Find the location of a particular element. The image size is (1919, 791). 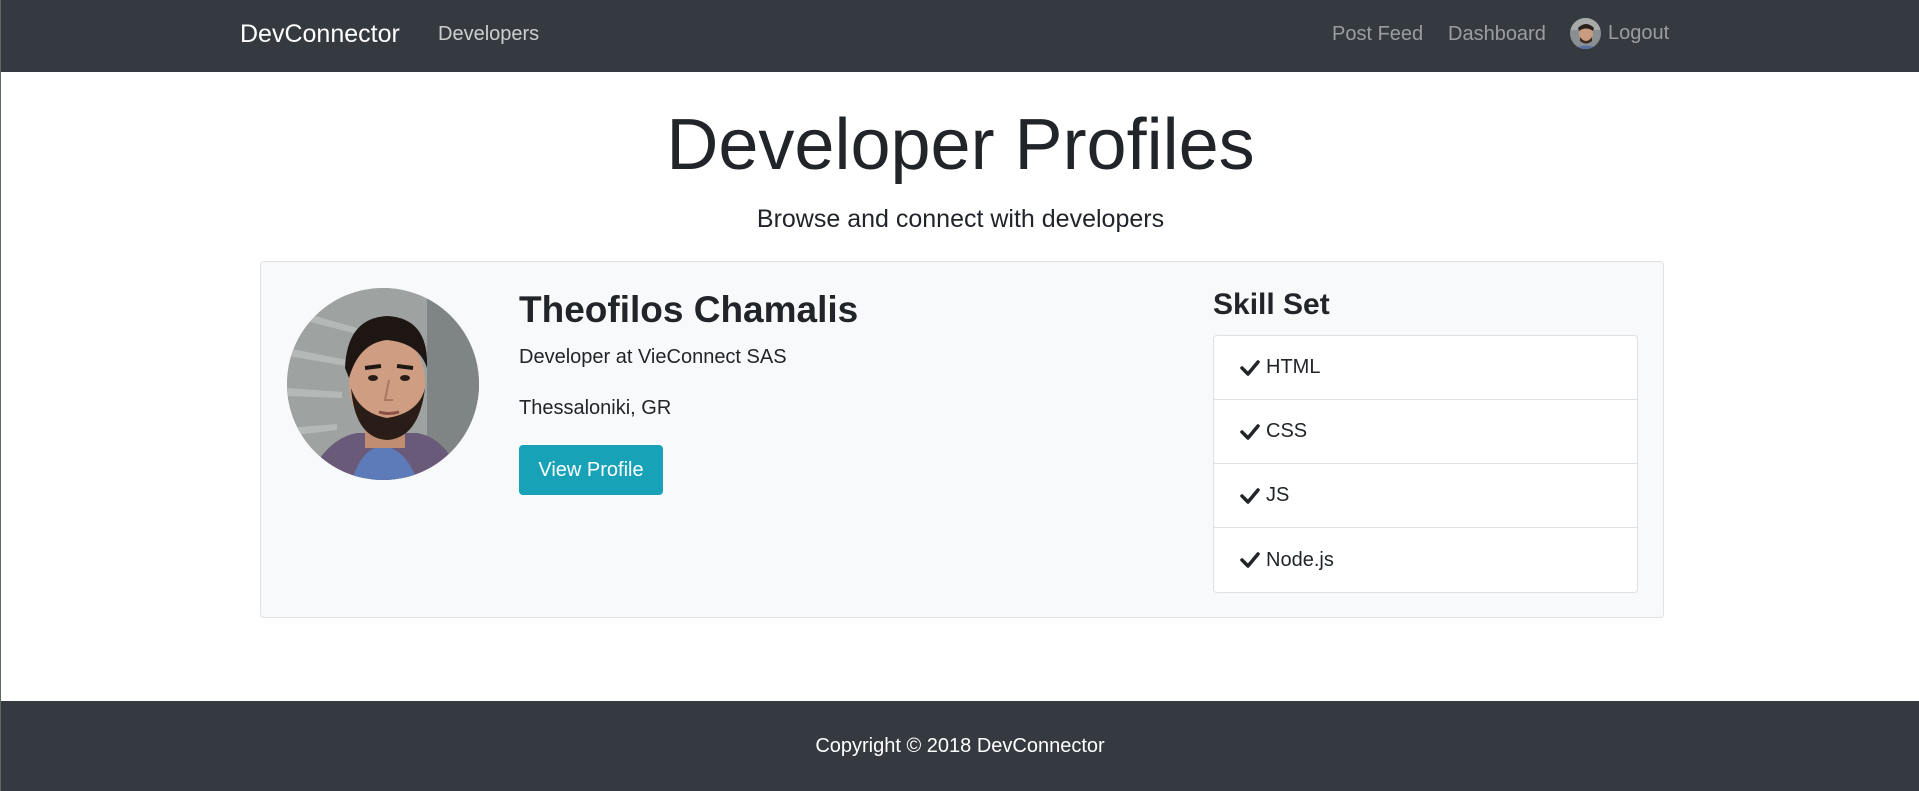

page-title: Developer Profiles is located at coordinates (960, 145).